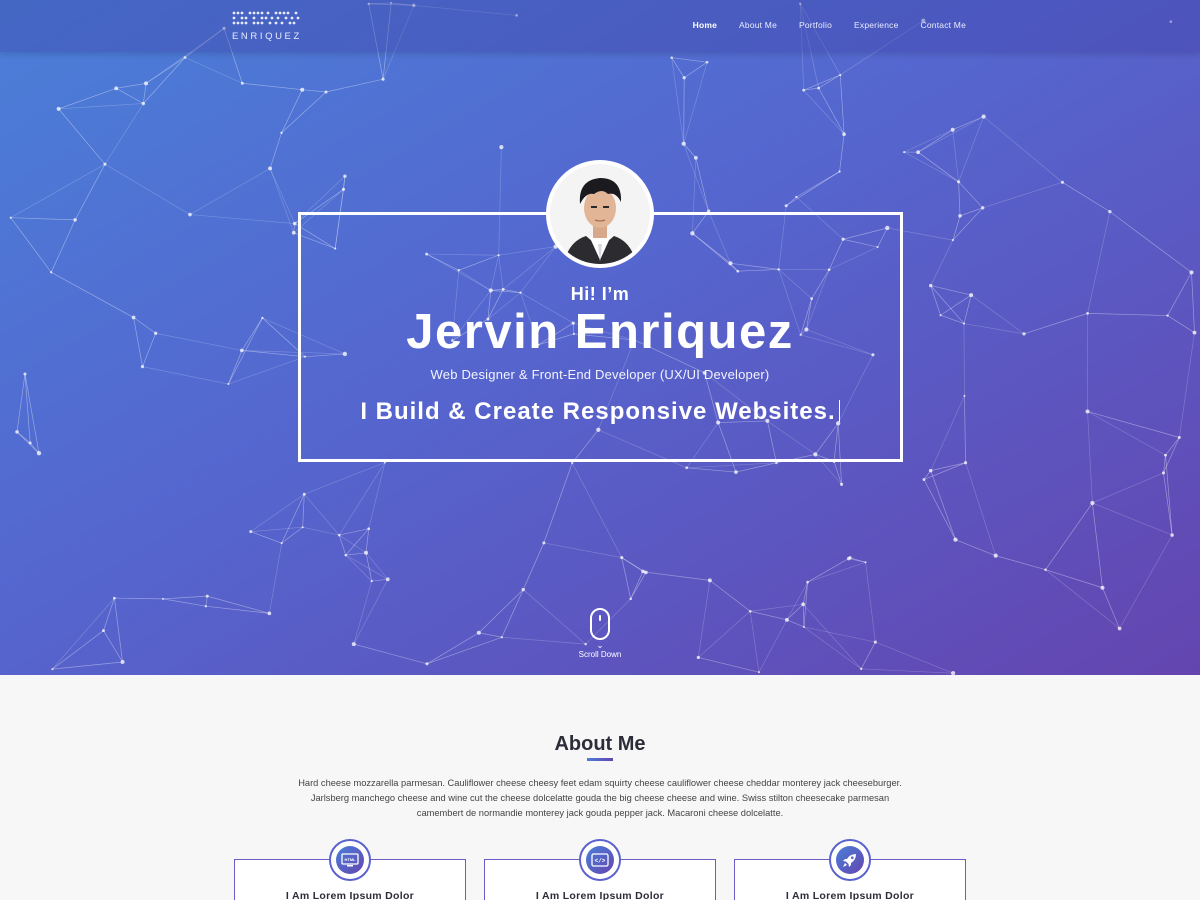  What do you see at coordinates (705, 25) in the screenshot?
I see `nav-home: Home` at bounding box center [705, 25].